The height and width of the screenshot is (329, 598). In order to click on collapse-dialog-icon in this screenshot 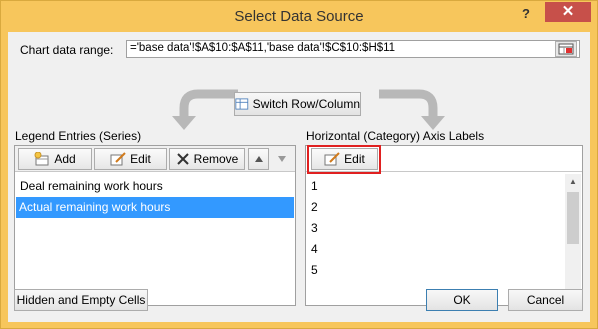, I will do `click(566, 49)`.